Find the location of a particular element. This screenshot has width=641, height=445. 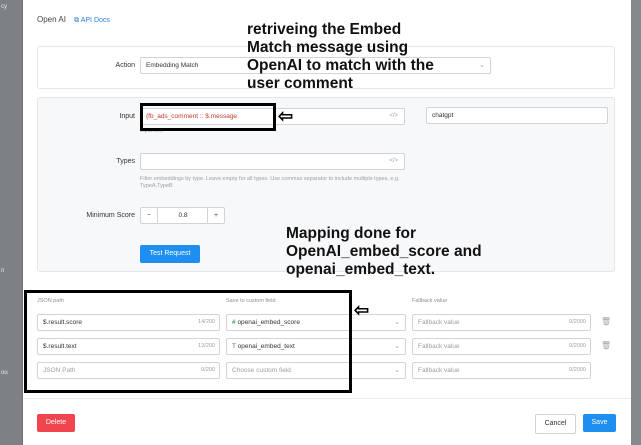

footer-divider is located at coordinates (327, 398).